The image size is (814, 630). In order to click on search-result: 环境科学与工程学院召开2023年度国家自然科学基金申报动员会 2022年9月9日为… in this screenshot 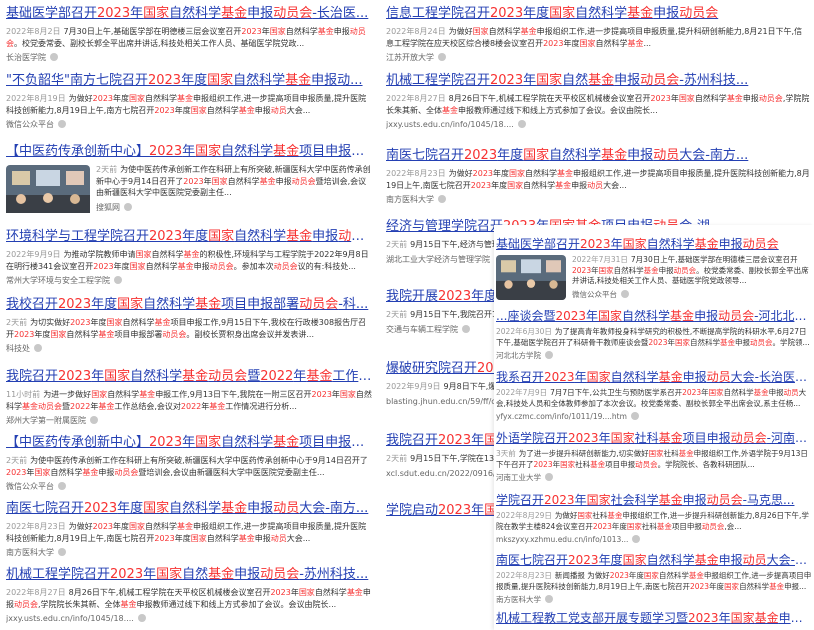, I will do `click(190, 257)`.